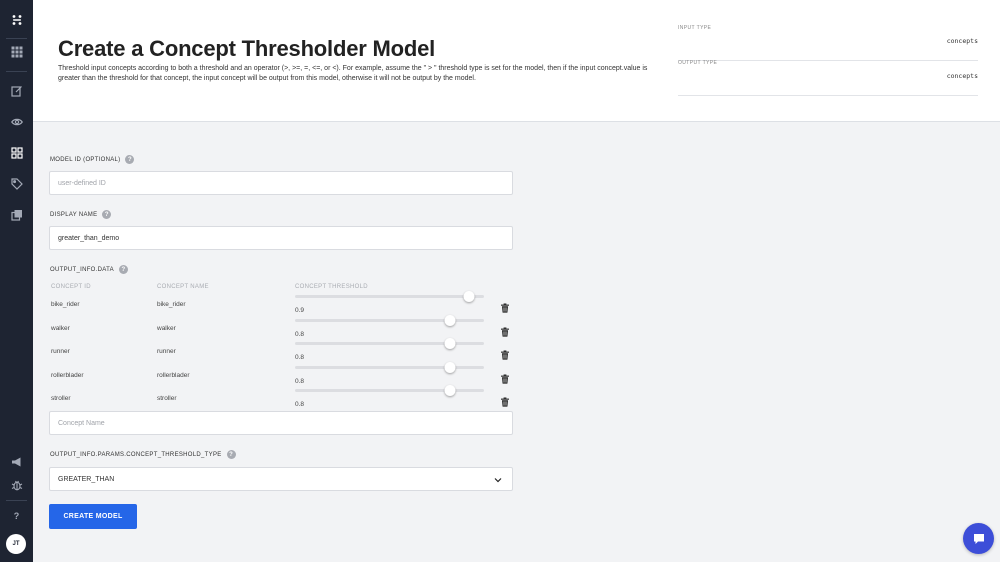 The height and width of the screenshot is (562, 1000). What do you see at coordinates (247, 48) in the screenshot?
I see `page-title: Create a Concept Thresholder Model` at bounding box center [247, 48].